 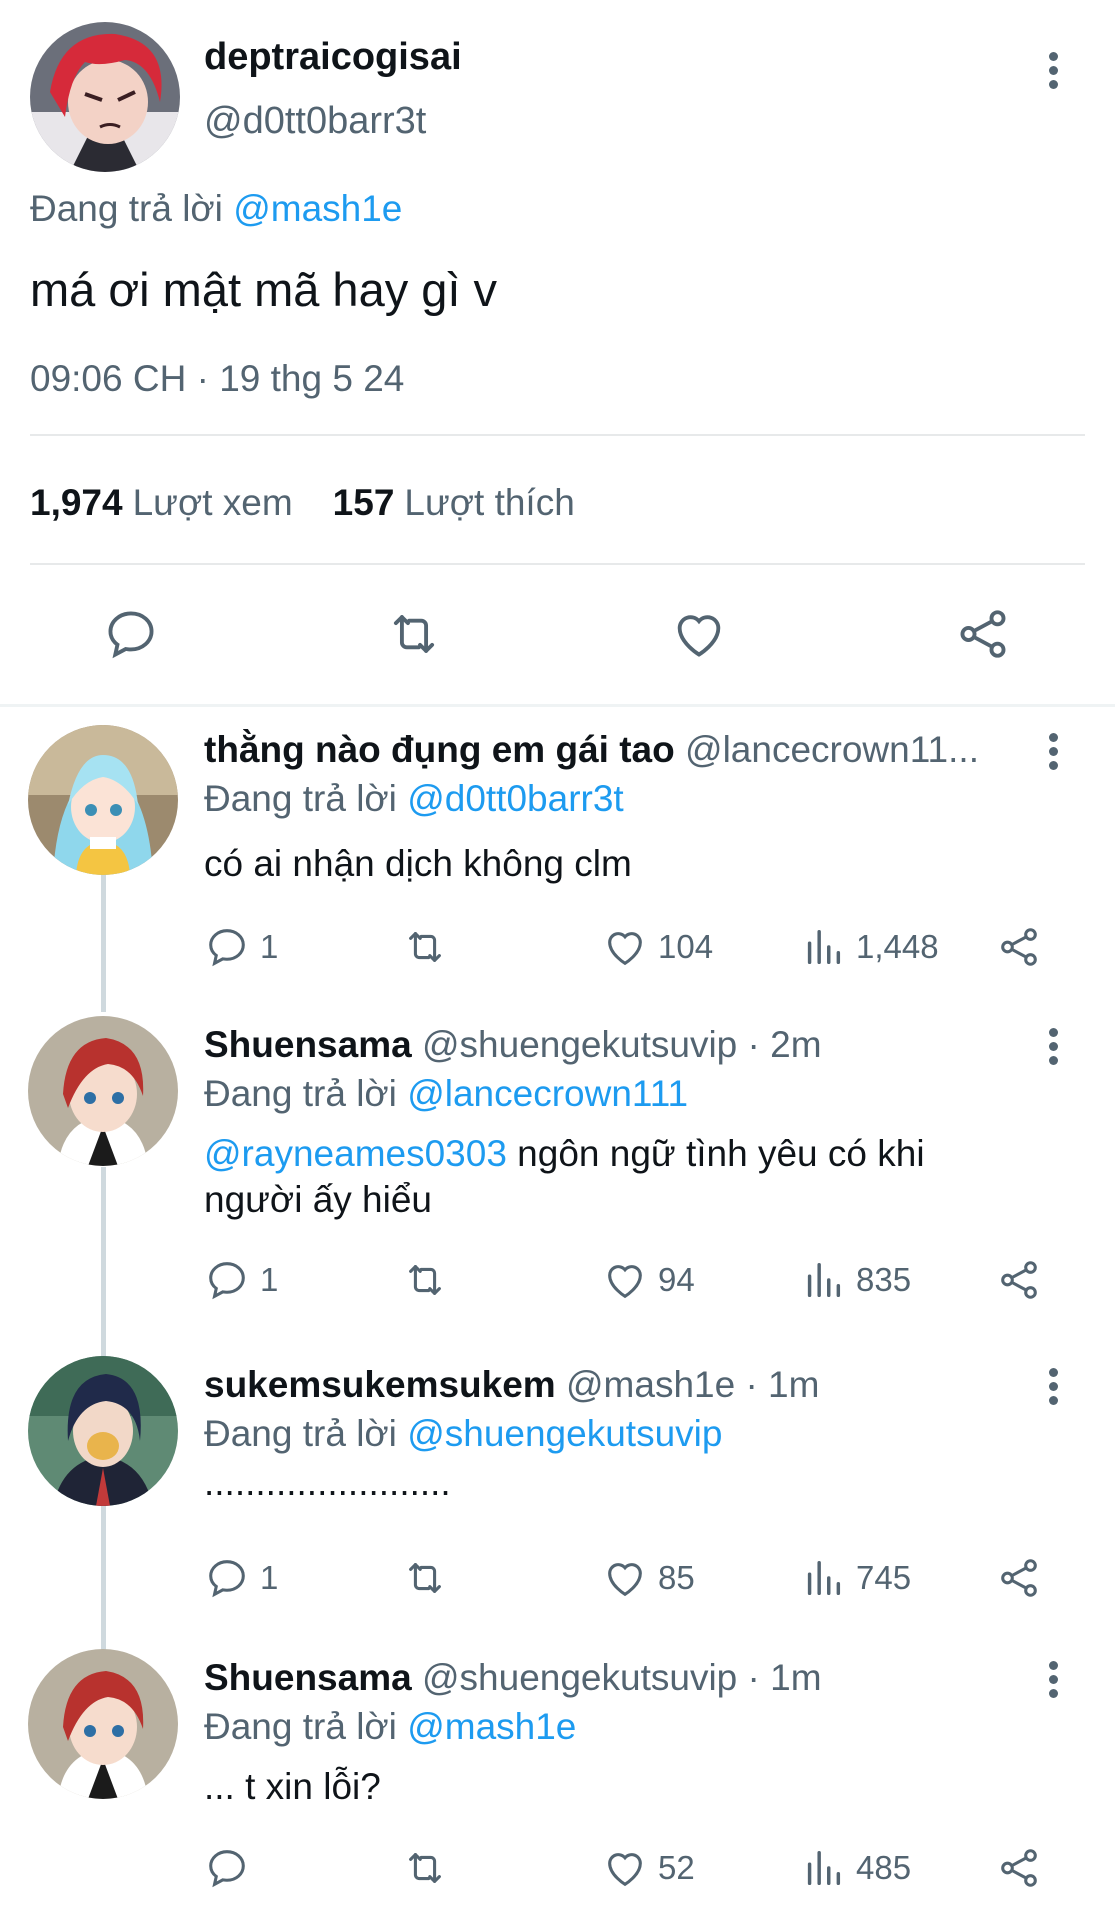 I want to click on reply-display-name: thằng nào đụng em gái tao, so click(x=439, y=749).